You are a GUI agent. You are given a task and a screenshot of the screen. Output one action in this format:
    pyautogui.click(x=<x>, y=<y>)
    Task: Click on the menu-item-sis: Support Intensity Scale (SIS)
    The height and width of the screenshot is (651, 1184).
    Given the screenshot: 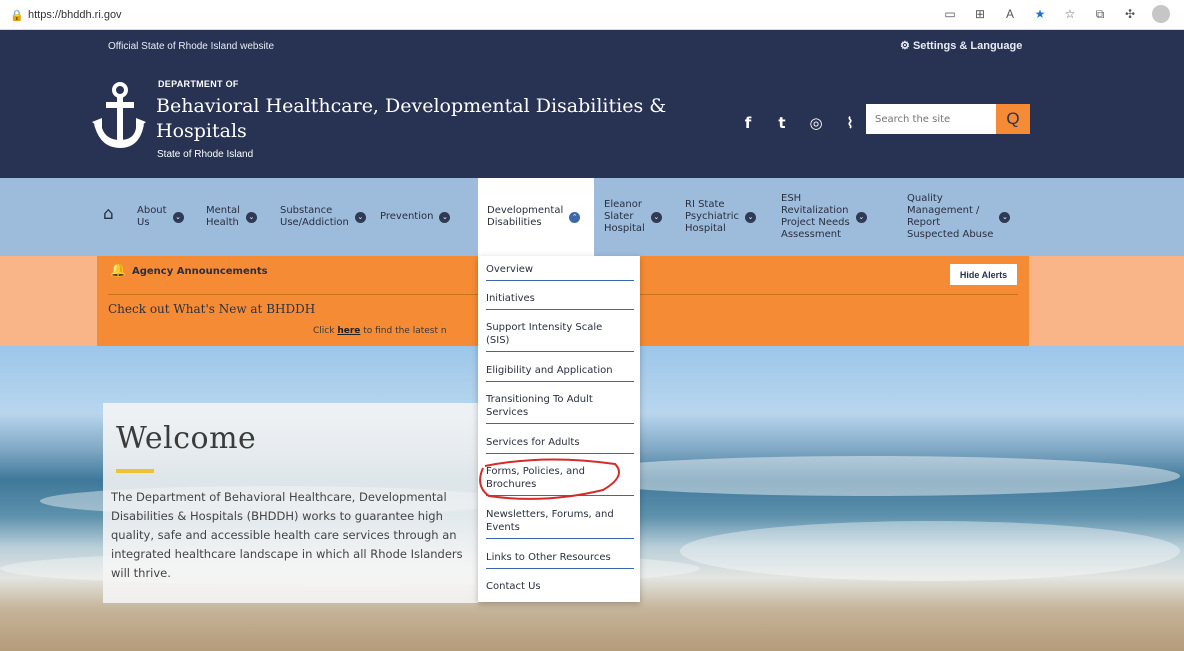 What is the action you would take?
    pyautogui.click(x=560, y=336)
    